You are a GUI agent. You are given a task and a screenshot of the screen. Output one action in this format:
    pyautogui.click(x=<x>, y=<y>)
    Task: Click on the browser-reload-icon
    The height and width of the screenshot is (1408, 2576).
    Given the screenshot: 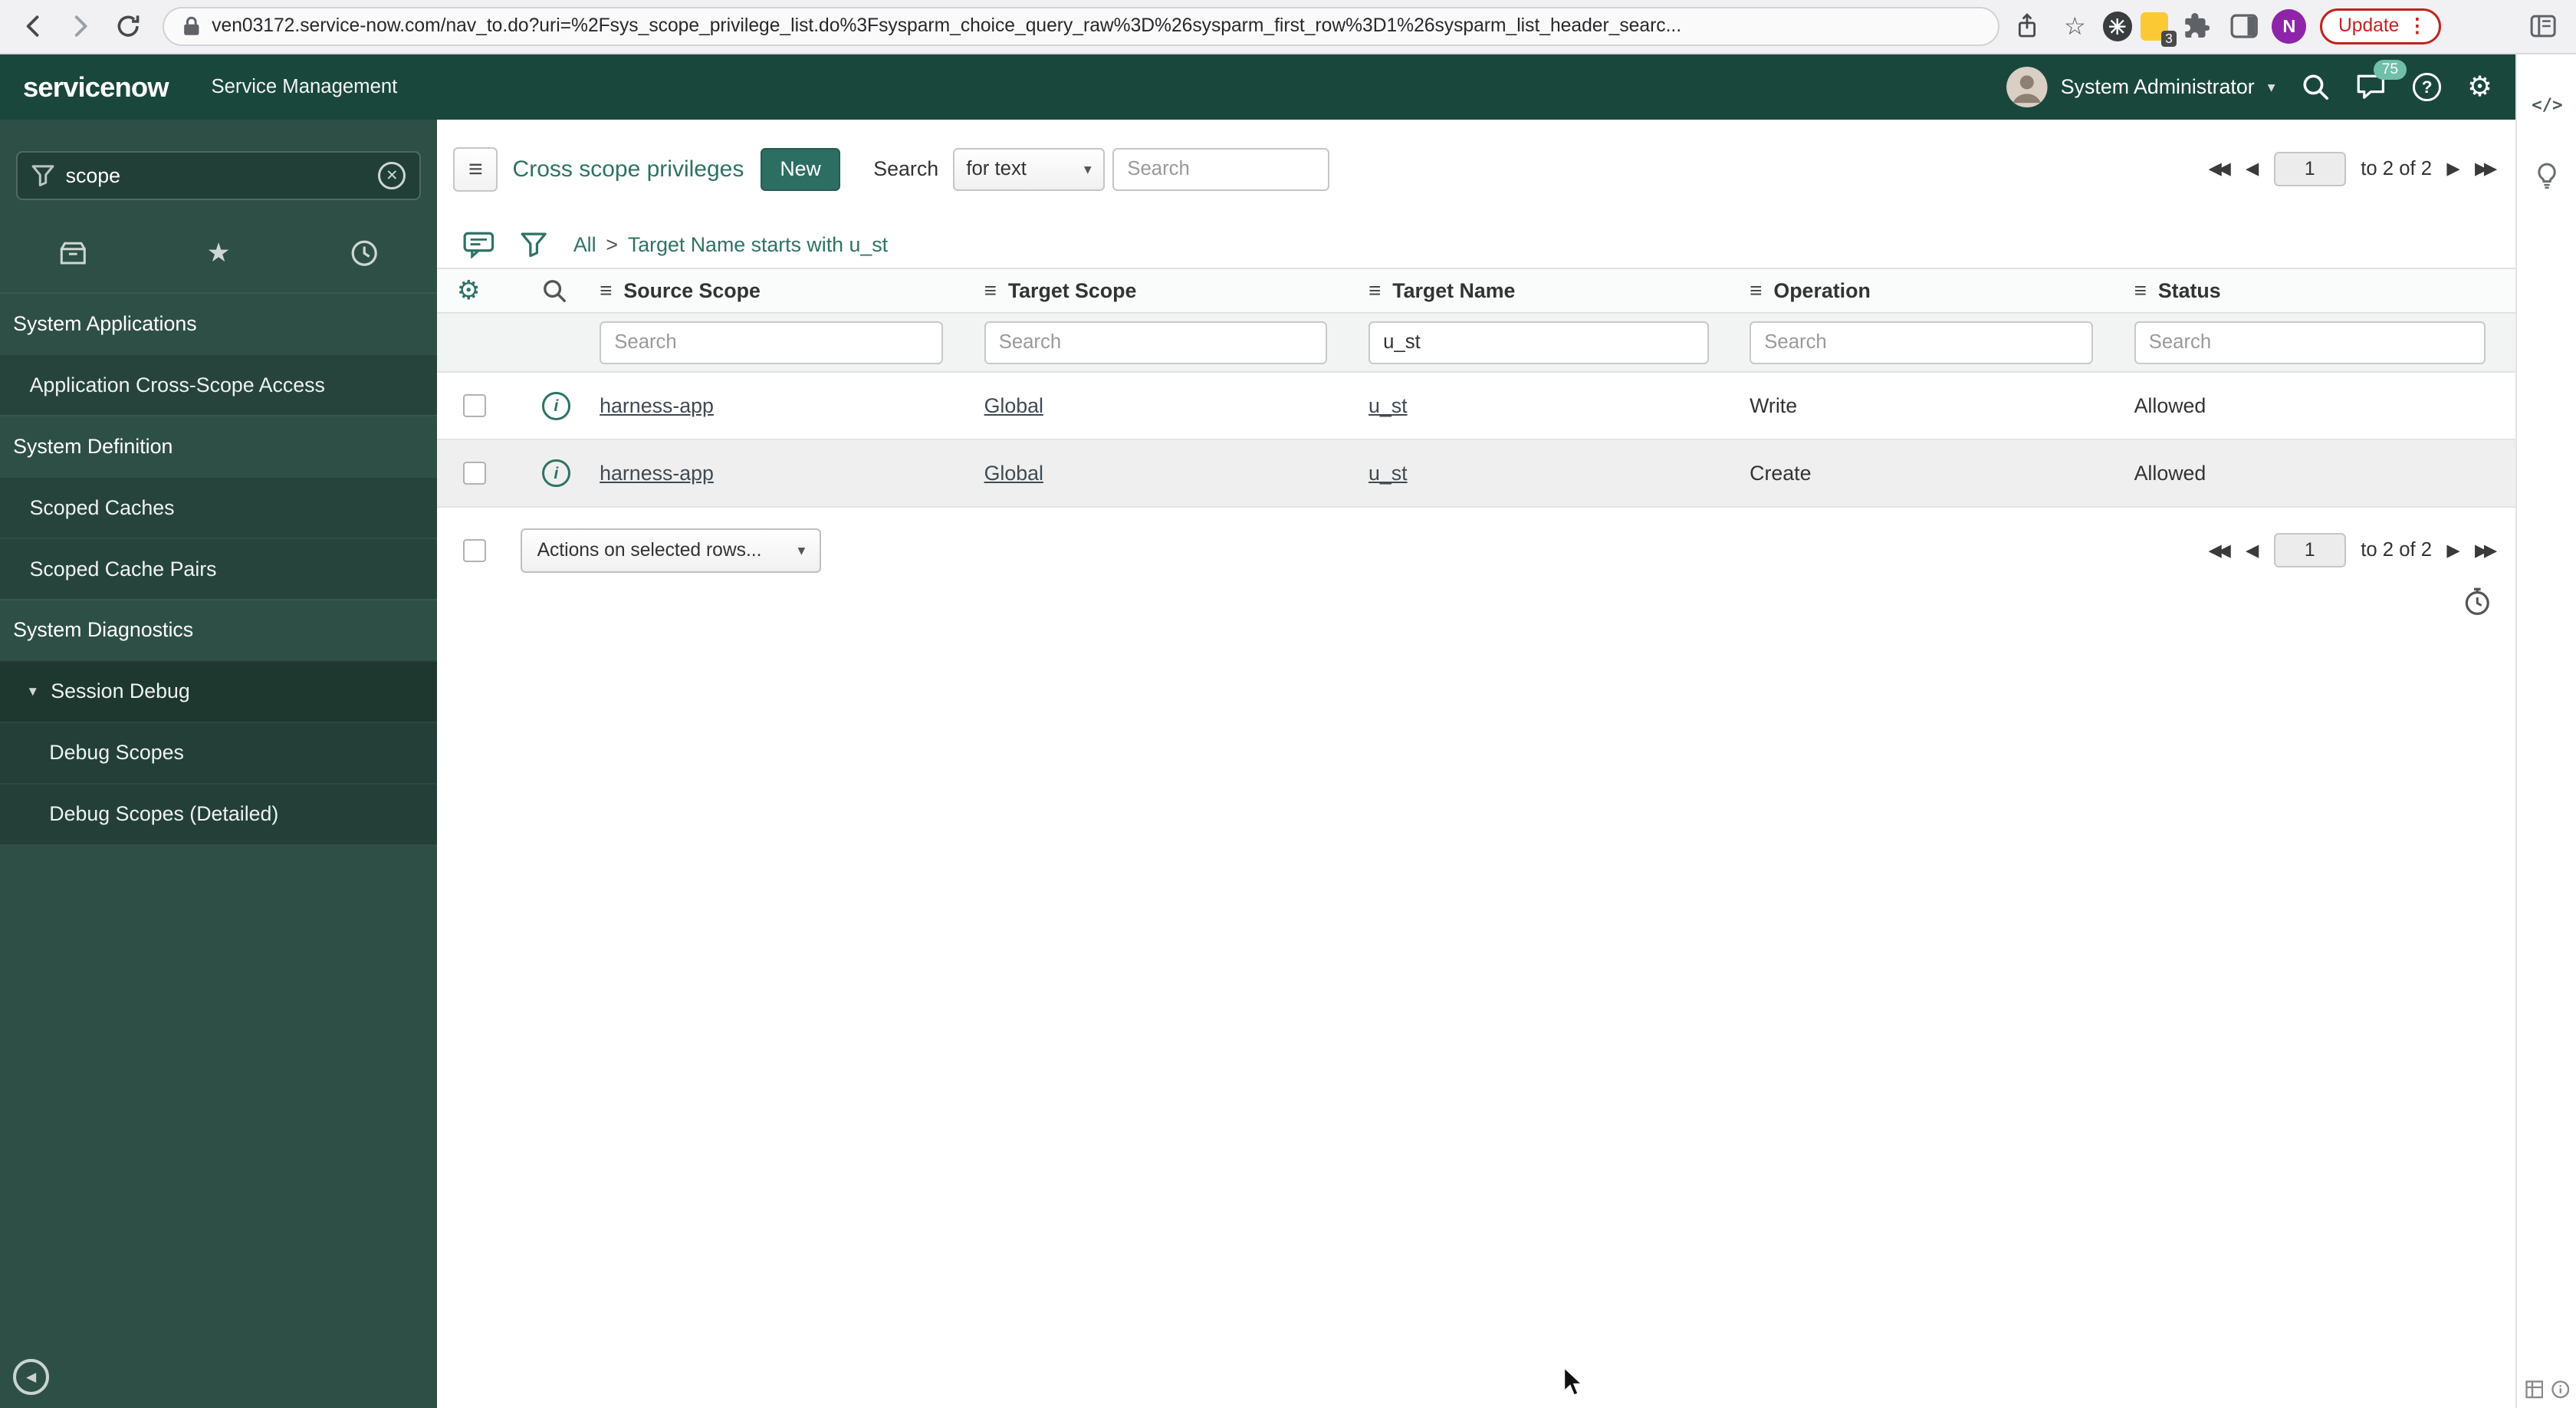 What is the action you would take?
    pyautogui.click(x=128, y=26)
    